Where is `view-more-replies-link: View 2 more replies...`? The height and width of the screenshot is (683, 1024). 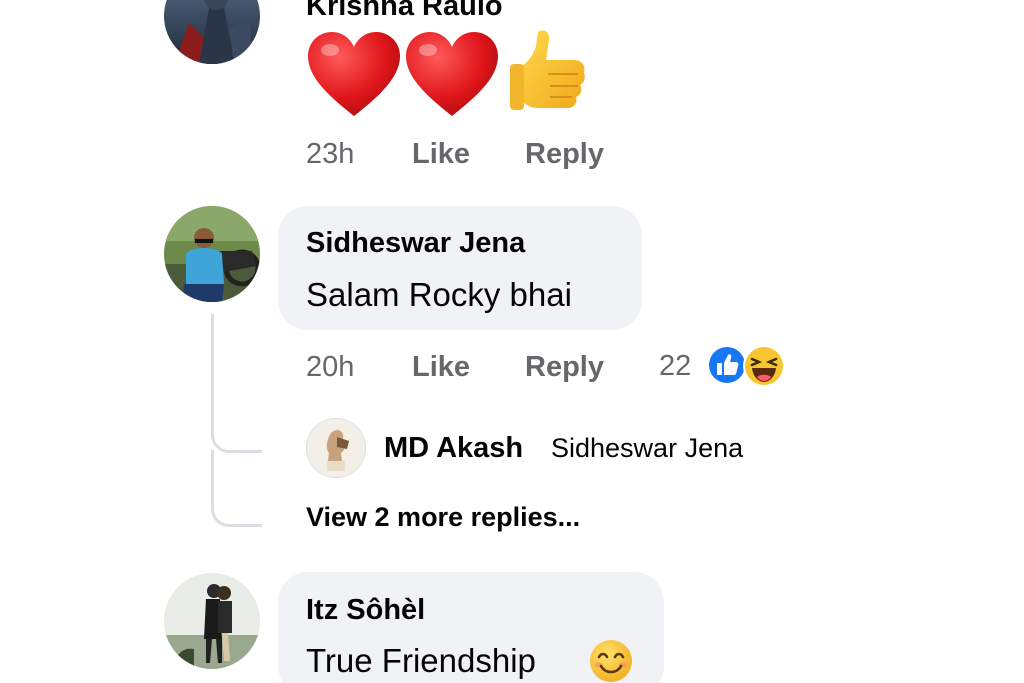 view-more-replies-link: View 2 more replies... is located at coordinates (443, 517).